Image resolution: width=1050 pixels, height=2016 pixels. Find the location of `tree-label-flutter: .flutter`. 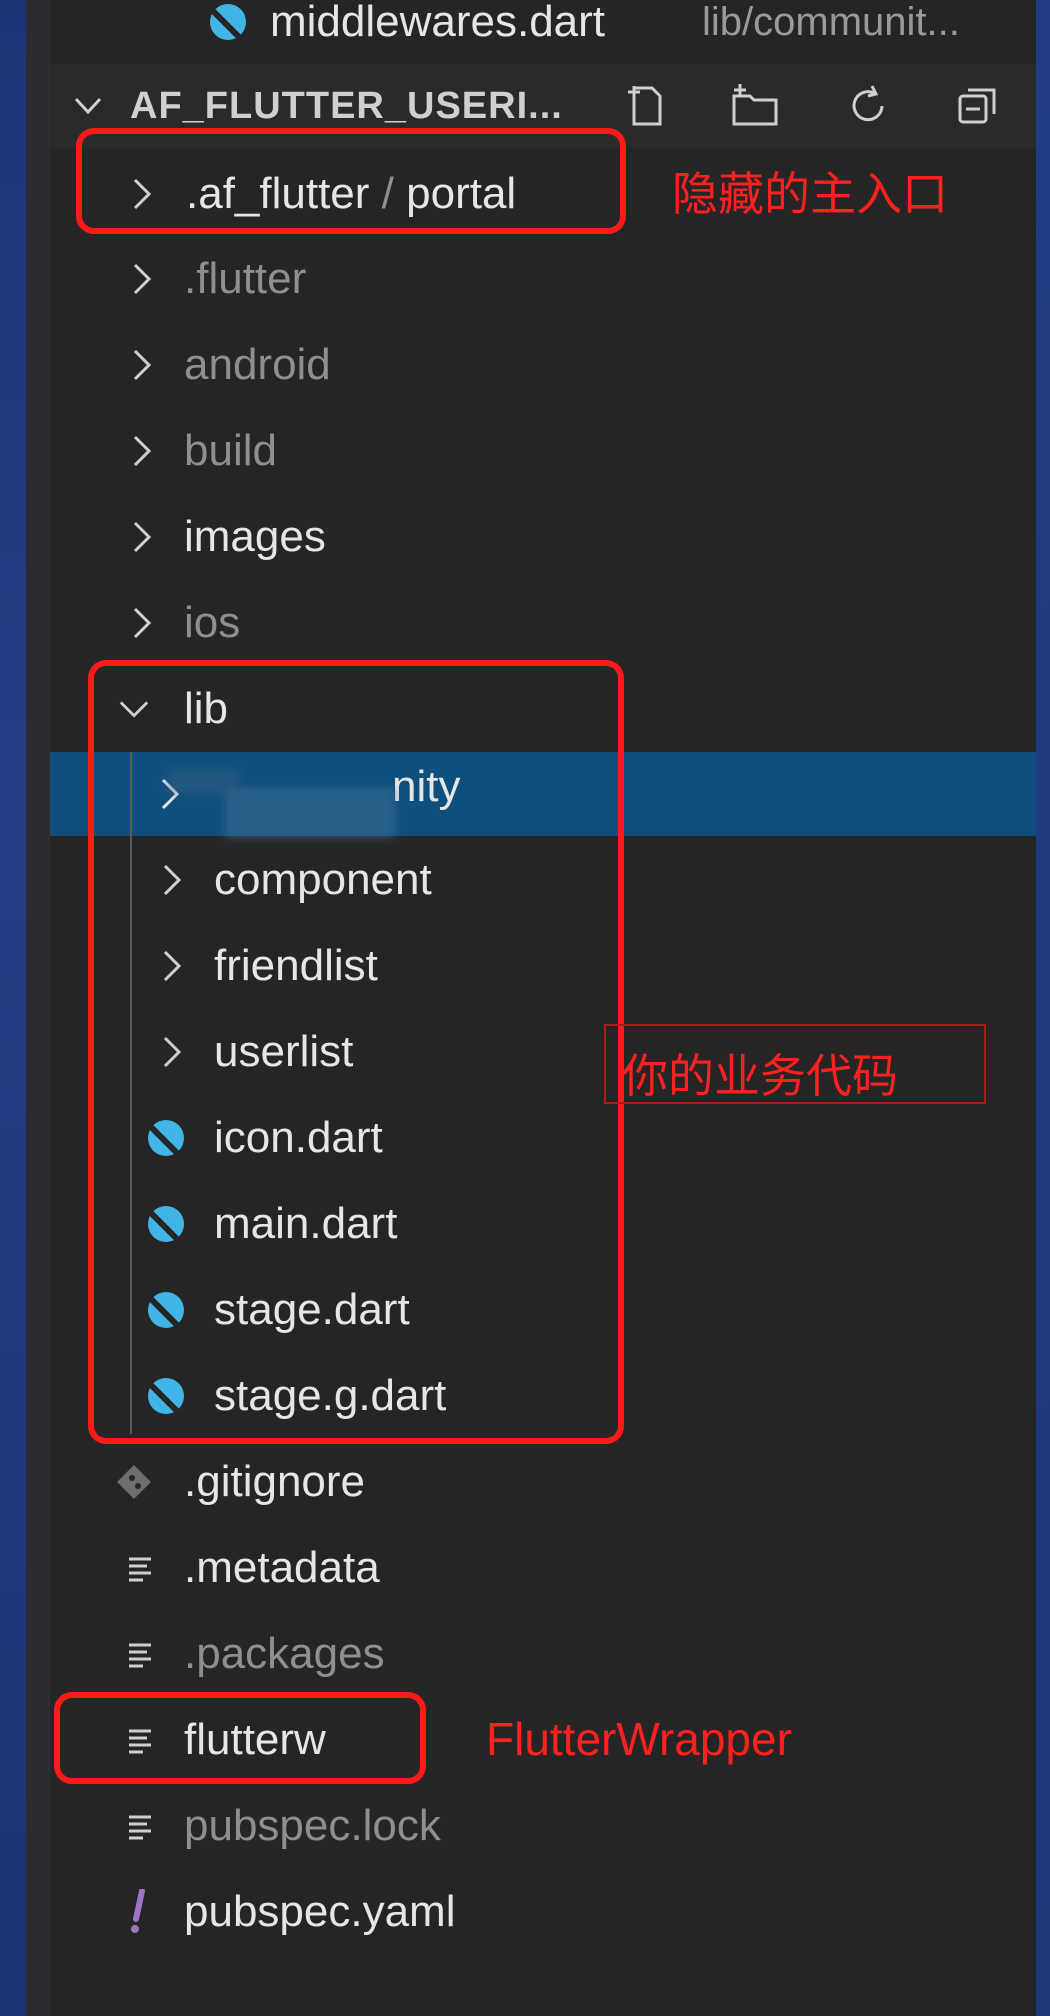

tree-label-flutter: .flutter is located at coordinates (245, 278).